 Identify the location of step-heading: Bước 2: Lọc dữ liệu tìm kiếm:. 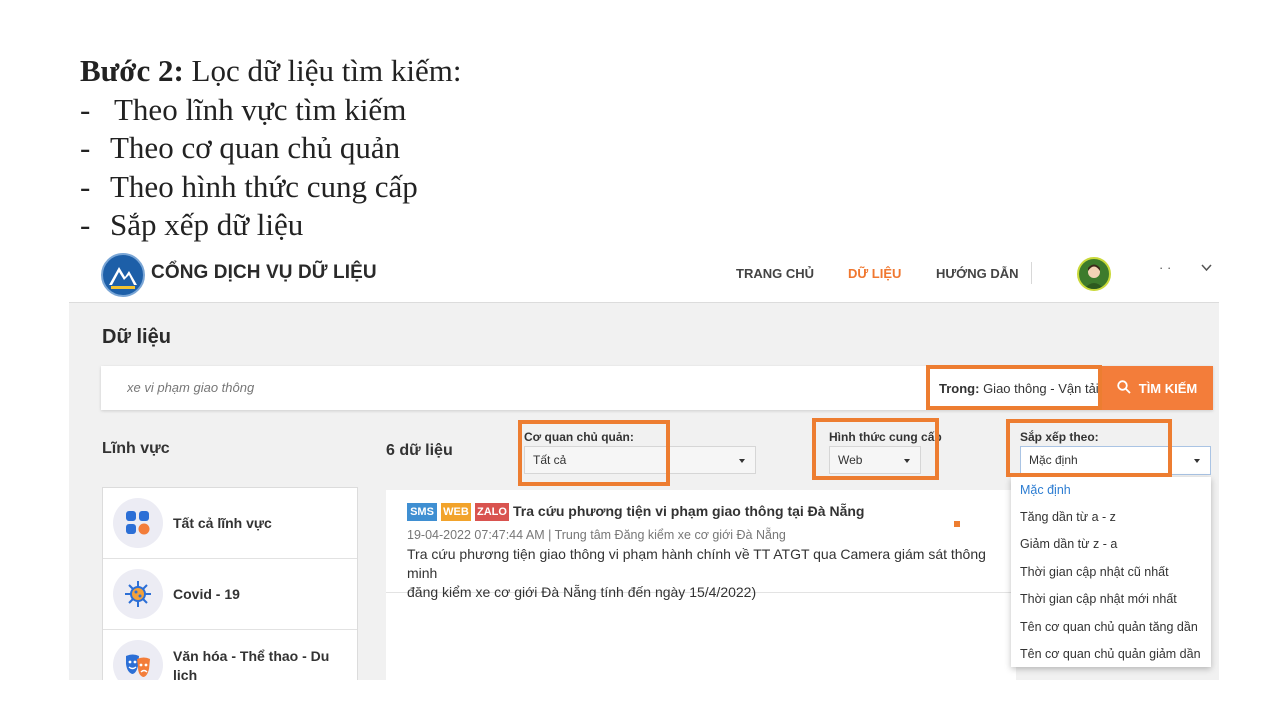
(270, 71).